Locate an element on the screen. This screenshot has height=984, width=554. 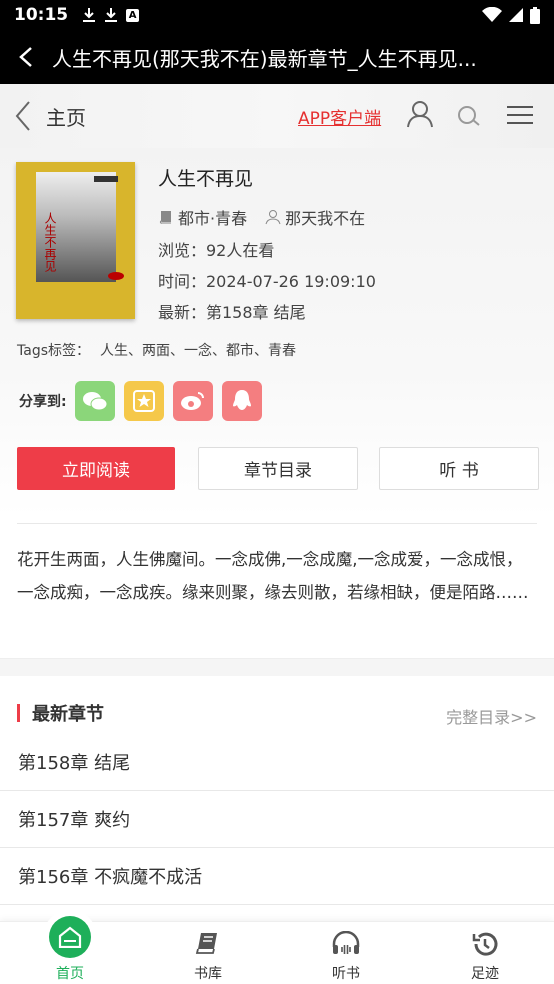
book-meta-row: 都市·青春 那天我不在 is located at coordinates (261, 217).